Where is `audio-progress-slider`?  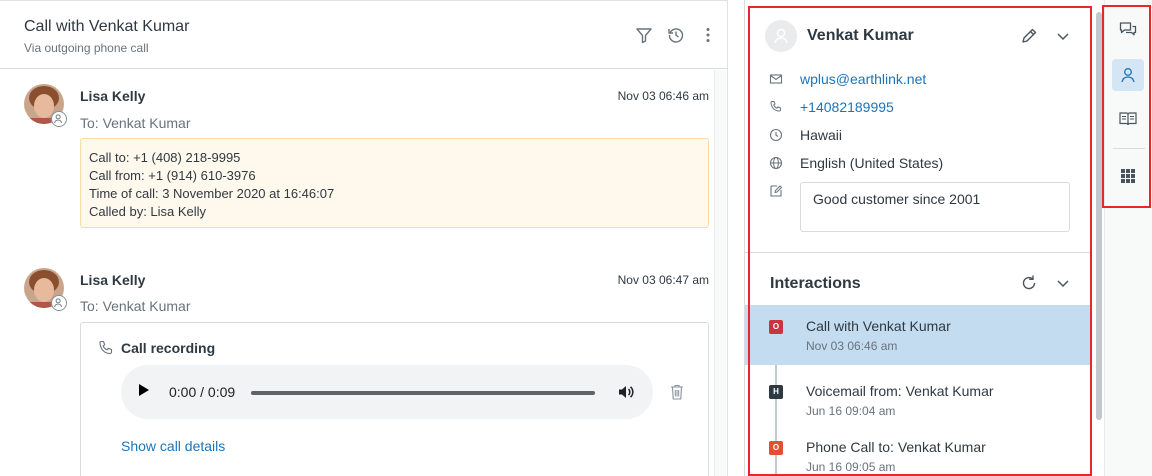 audio-progress-slider is located at coordinates (423, 393).